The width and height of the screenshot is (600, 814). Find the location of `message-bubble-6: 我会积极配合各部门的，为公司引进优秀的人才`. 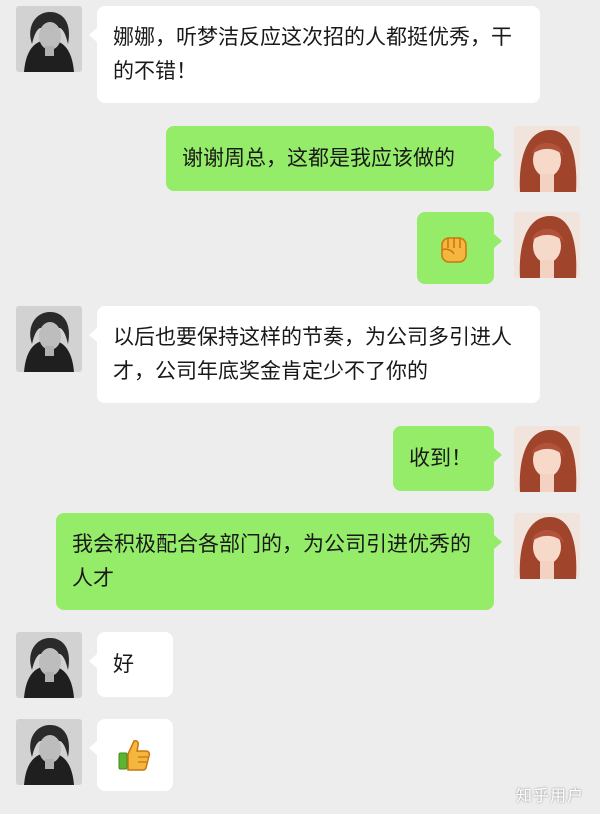

message-bubble-6: 我会积极配合各部门的，为公司引进优秀的人才 is located at coordinates (279, 561).